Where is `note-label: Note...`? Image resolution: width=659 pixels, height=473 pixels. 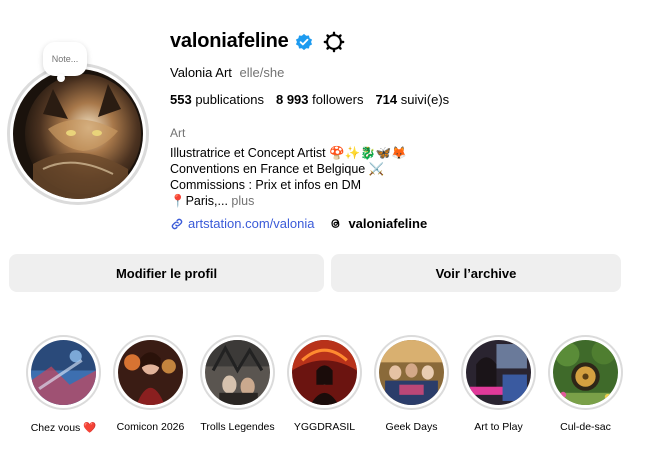
note-label: Note... is located at coordinates (65, 59).